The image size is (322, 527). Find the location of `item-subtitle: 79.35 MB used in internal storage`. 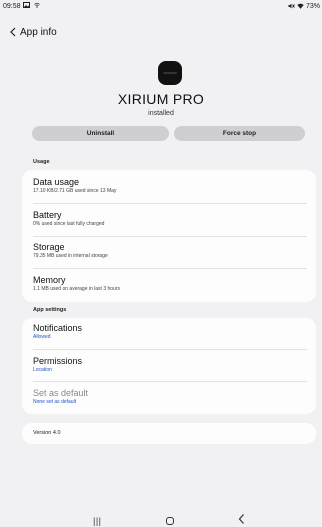

item-subtitle: 79.35 MB used in internal storage is located at coordinates (70, 256).